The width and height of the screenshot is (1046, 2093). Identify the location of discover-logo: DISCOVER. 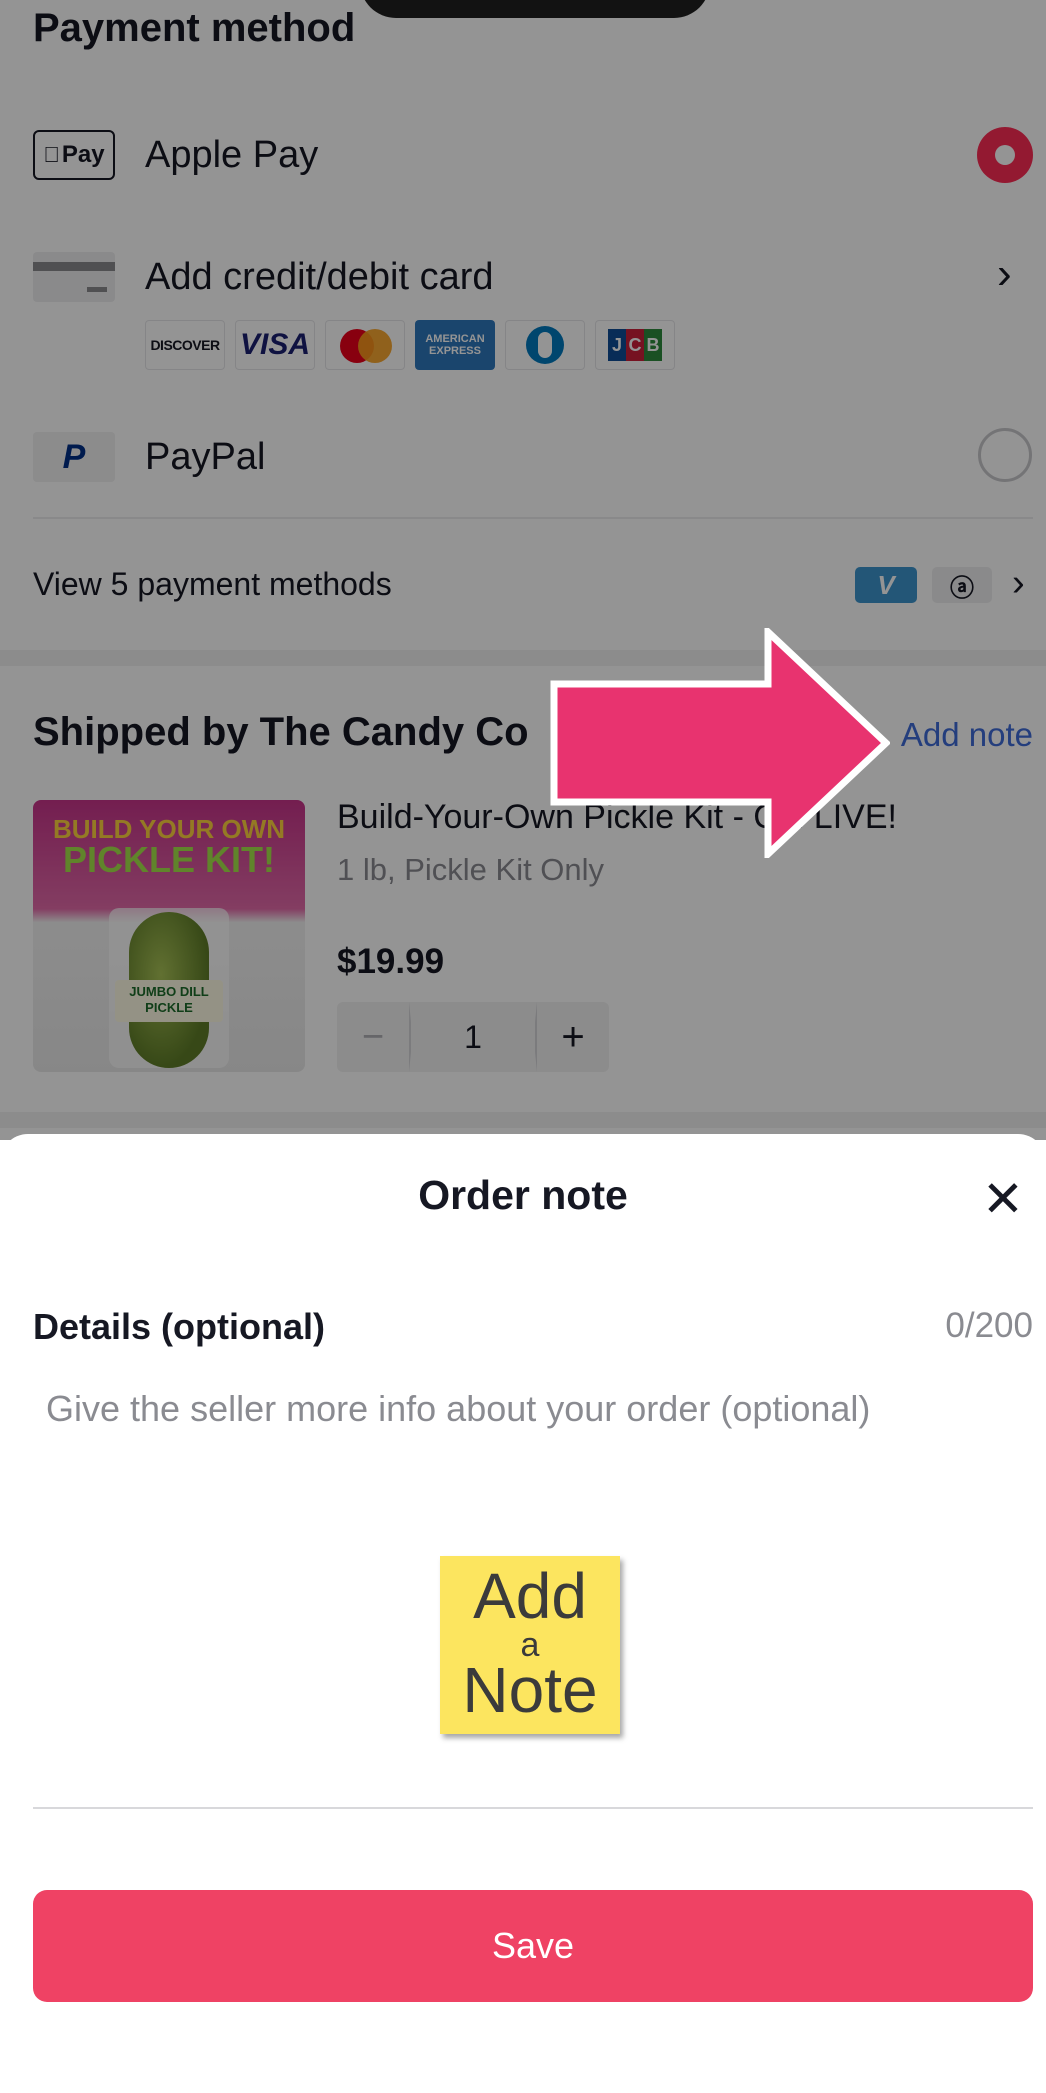
(185, 345).